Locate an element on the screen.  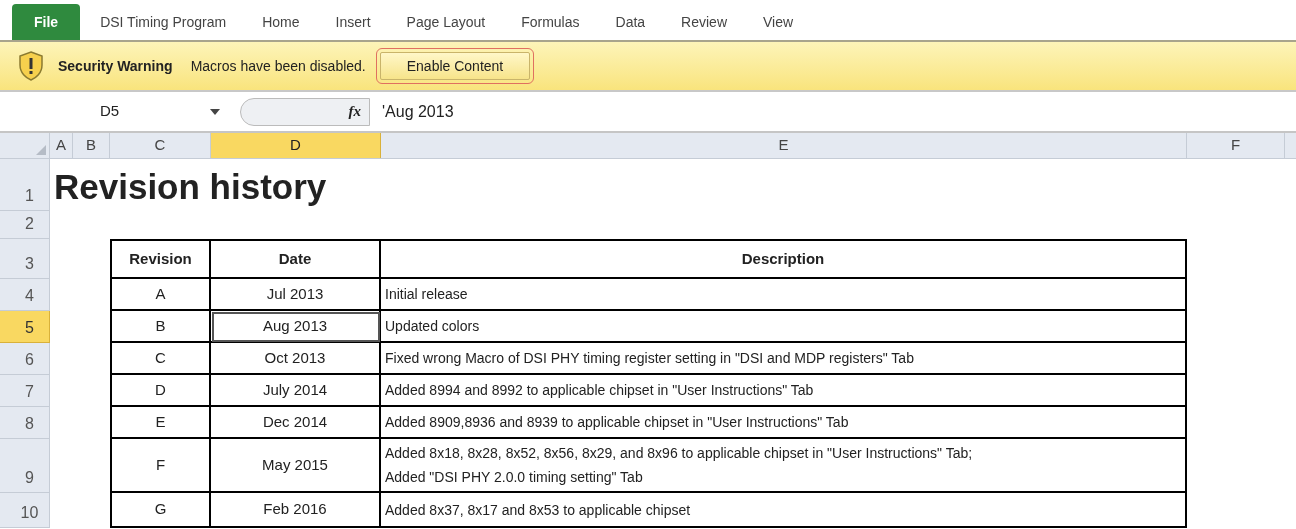
table-cell: C is located at coordinates (160, 359).